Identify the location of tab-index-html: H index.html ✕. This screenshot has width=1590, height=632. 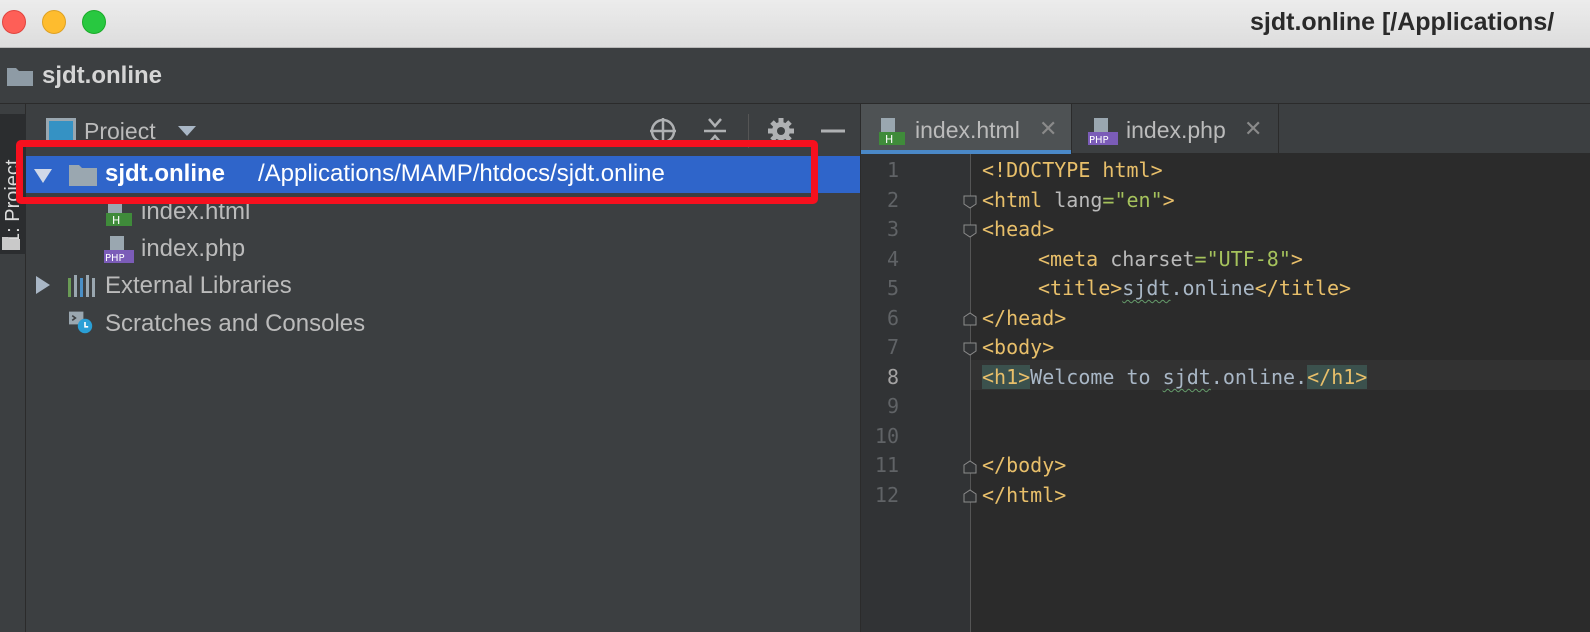
(966, 129).